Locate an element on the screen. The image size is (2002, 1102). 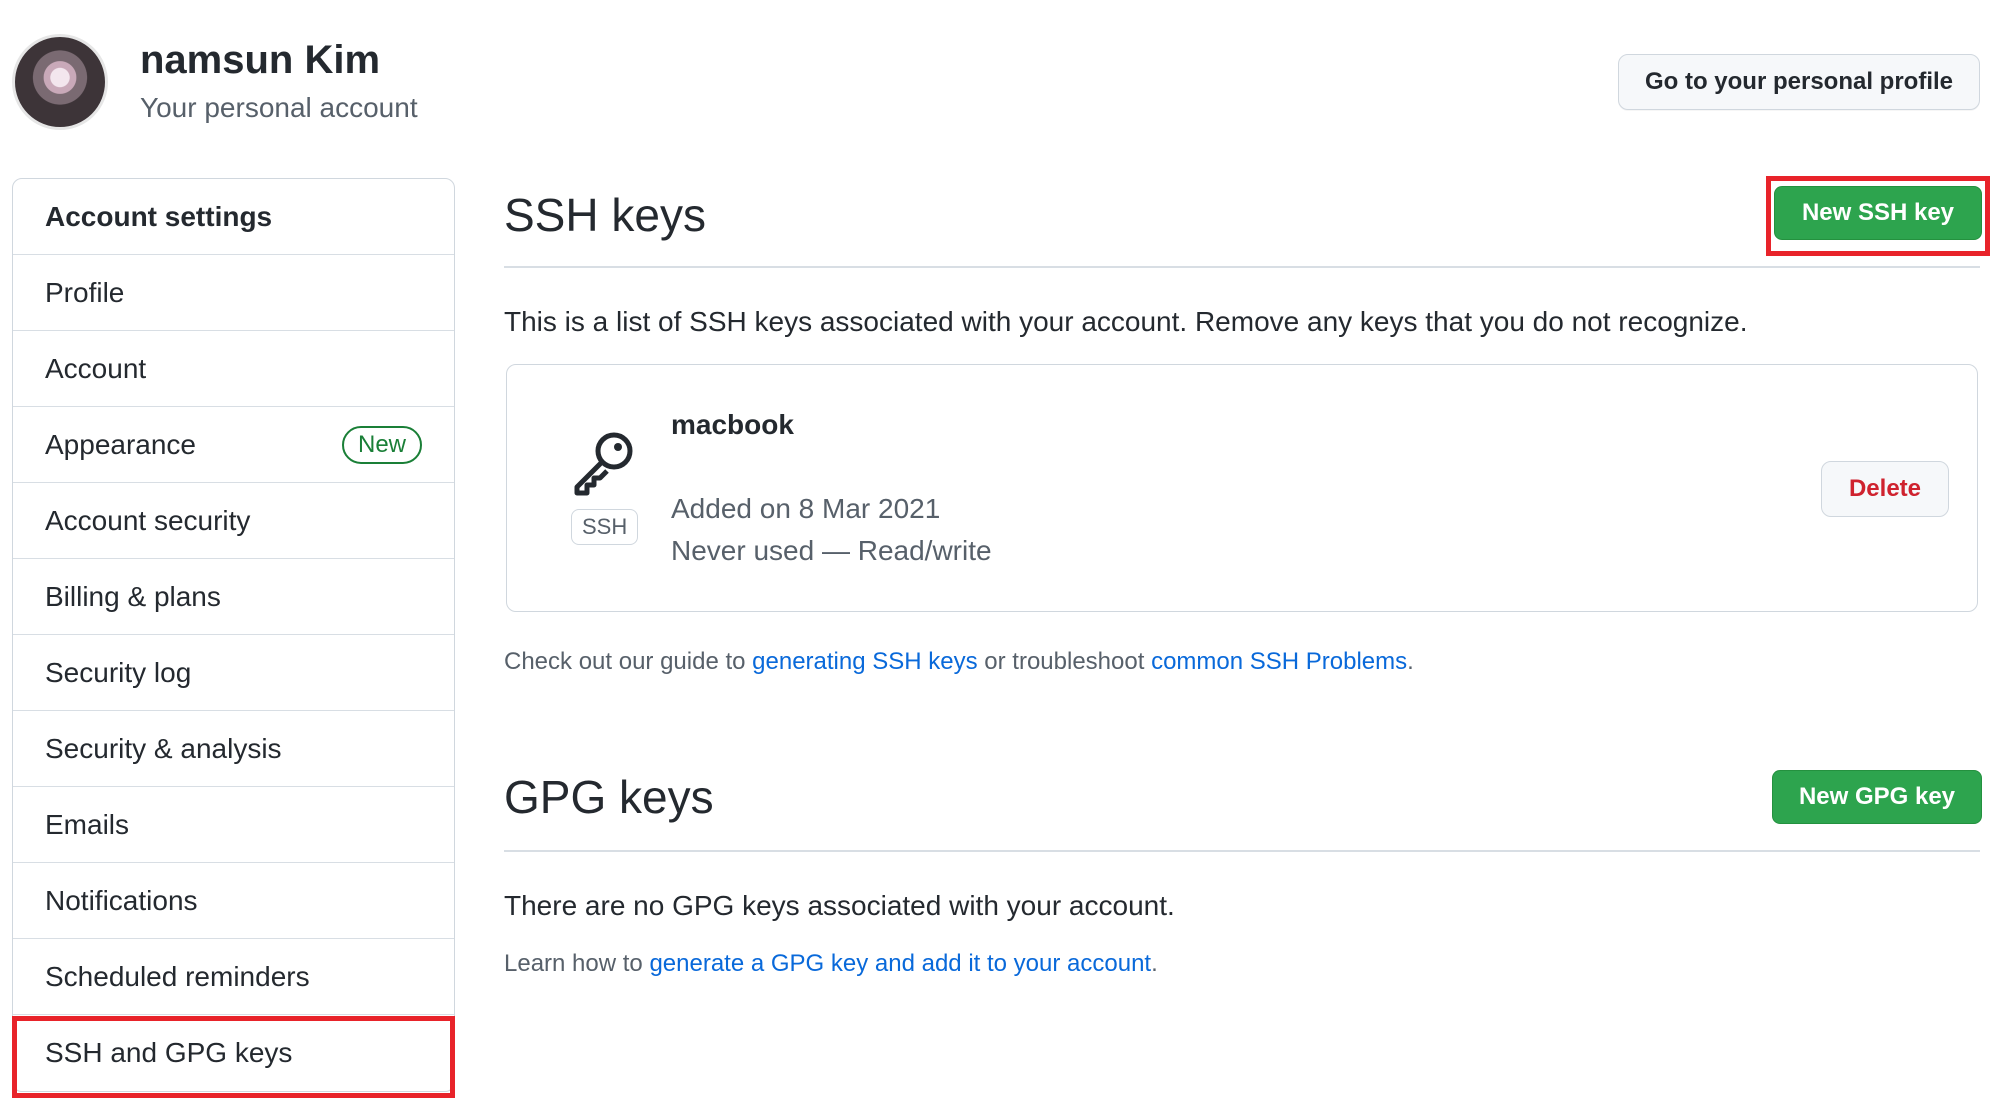
sidebar-item-label: Account is located at coordinates (96, 368).